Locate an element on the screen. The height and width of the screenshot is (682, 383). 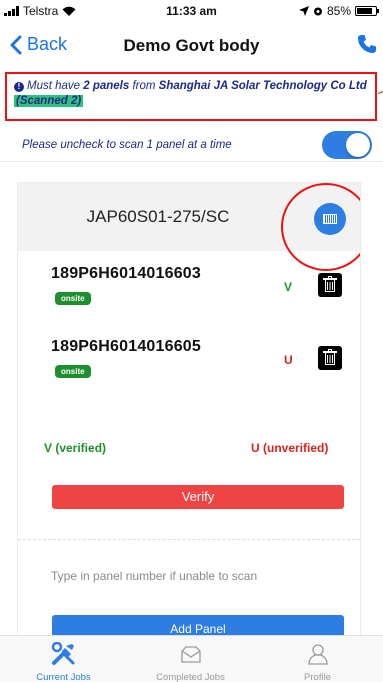
navigation-bar: Back Demo Govt body is located at coordinates (191, 46).